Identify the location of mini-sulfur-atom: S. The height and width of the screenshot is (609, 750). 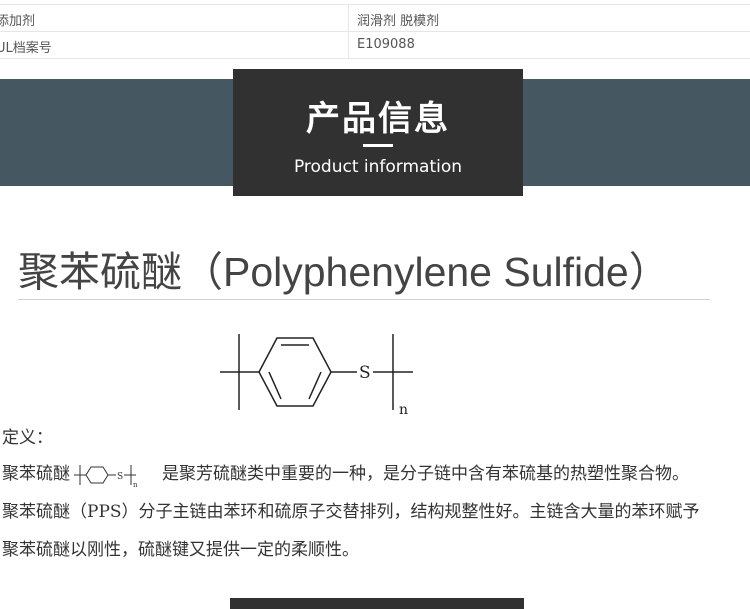
(120, 477).